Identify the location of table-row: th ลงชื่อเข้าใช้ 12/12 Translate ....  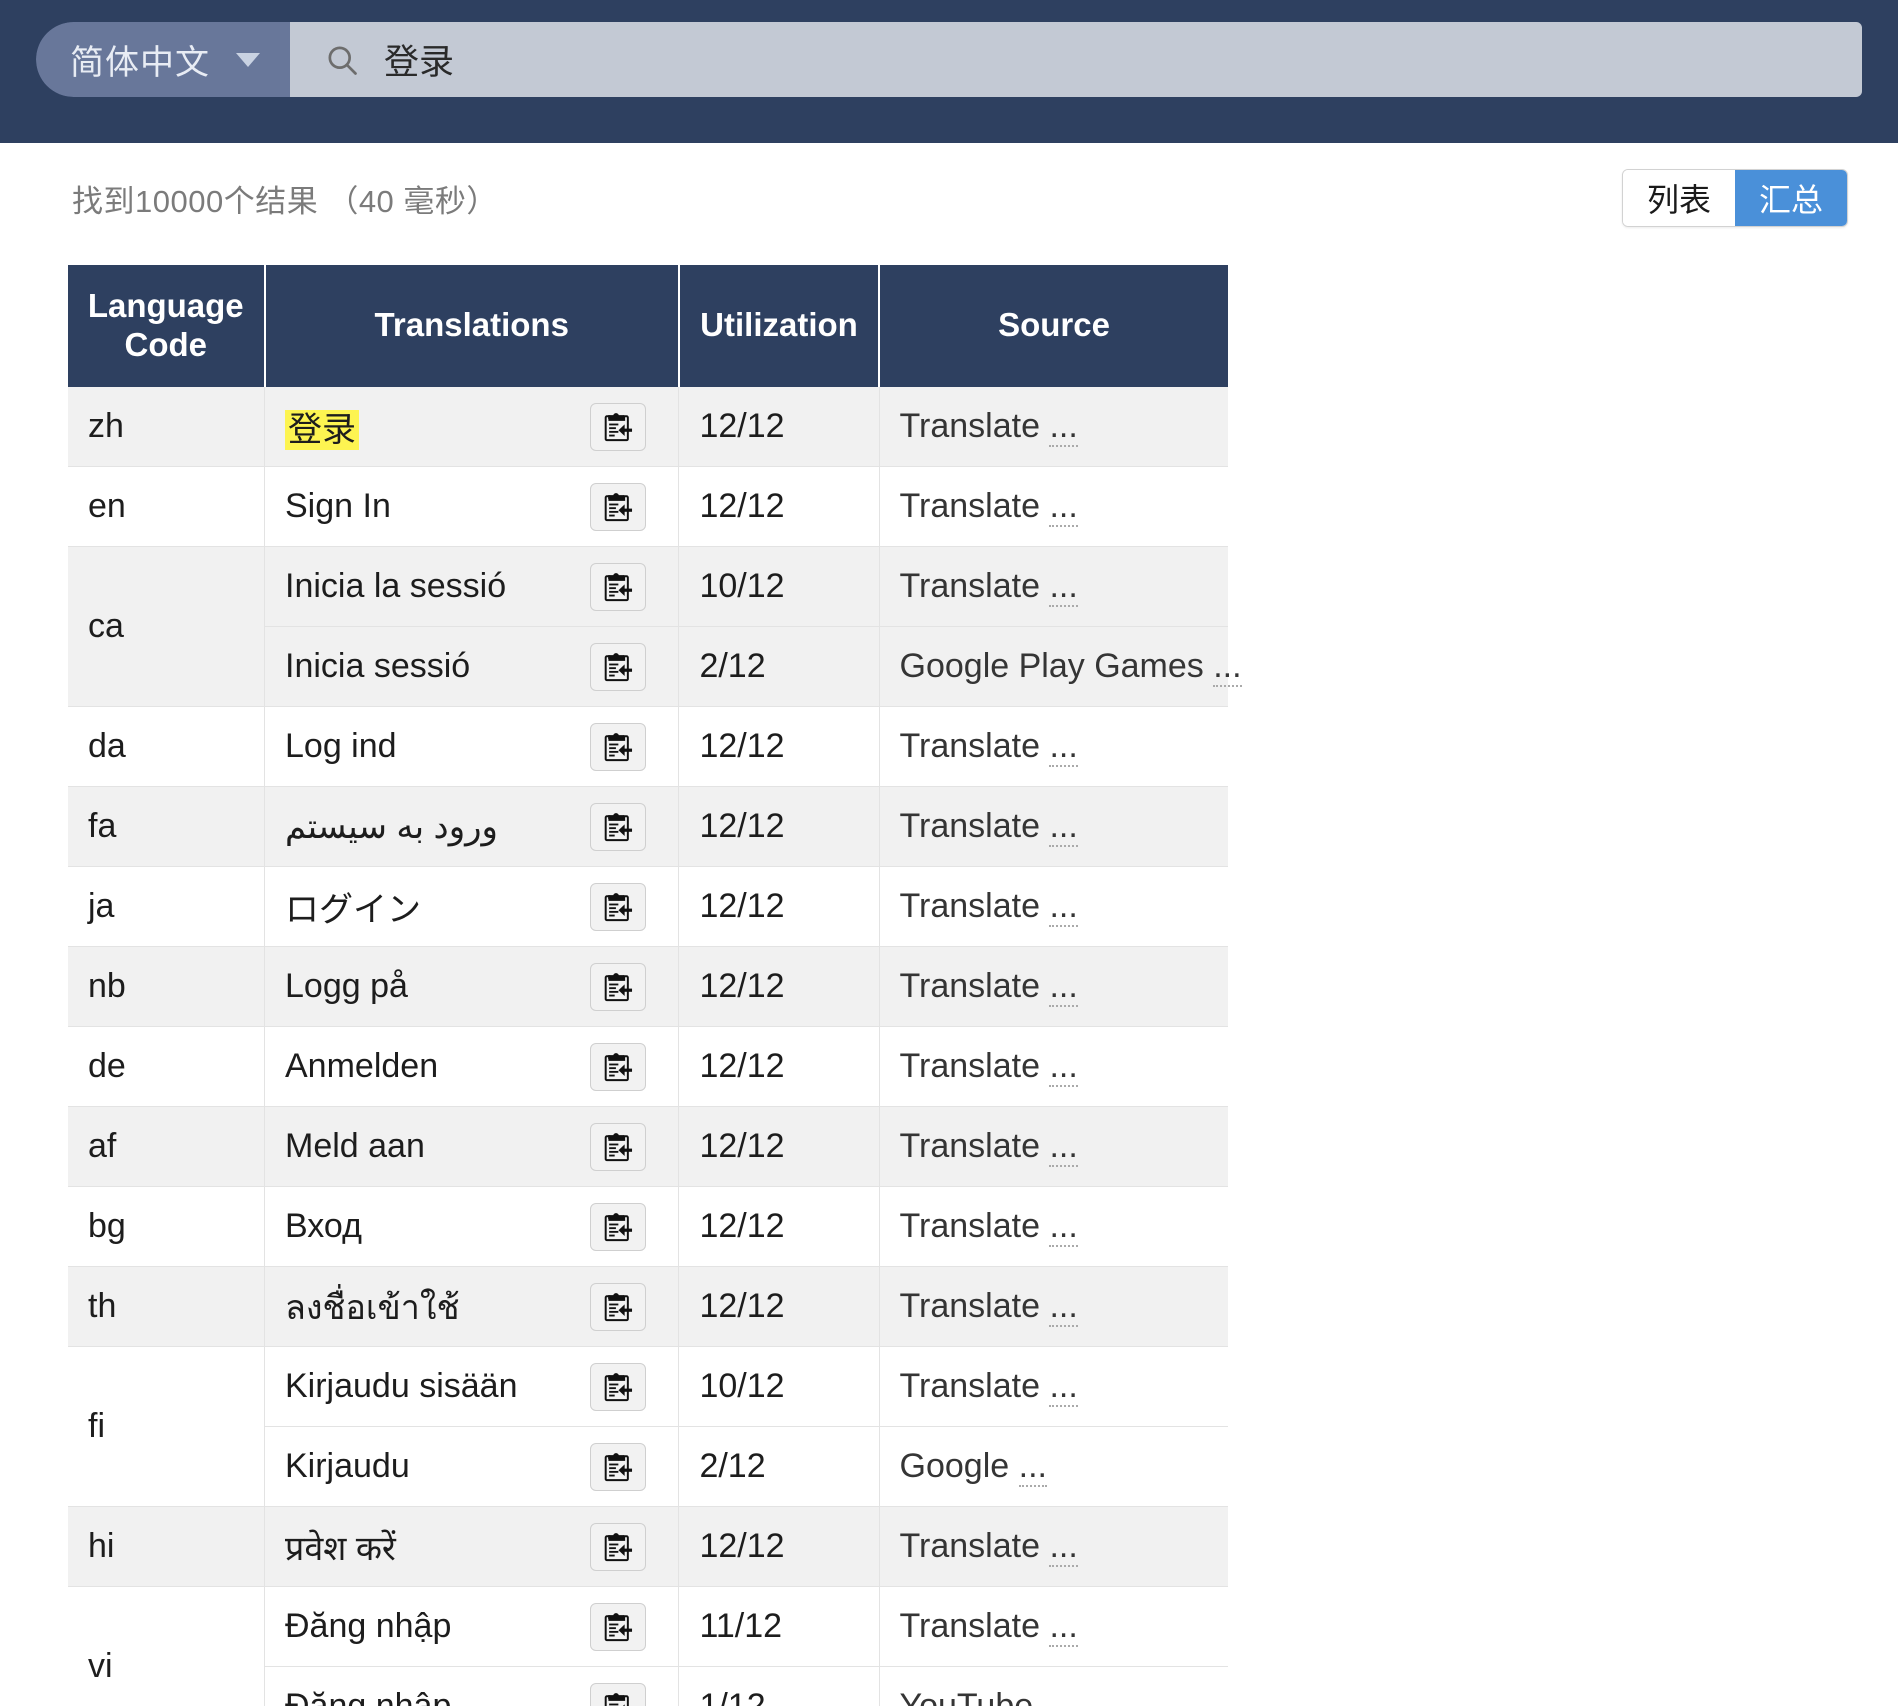
(648, 1307).